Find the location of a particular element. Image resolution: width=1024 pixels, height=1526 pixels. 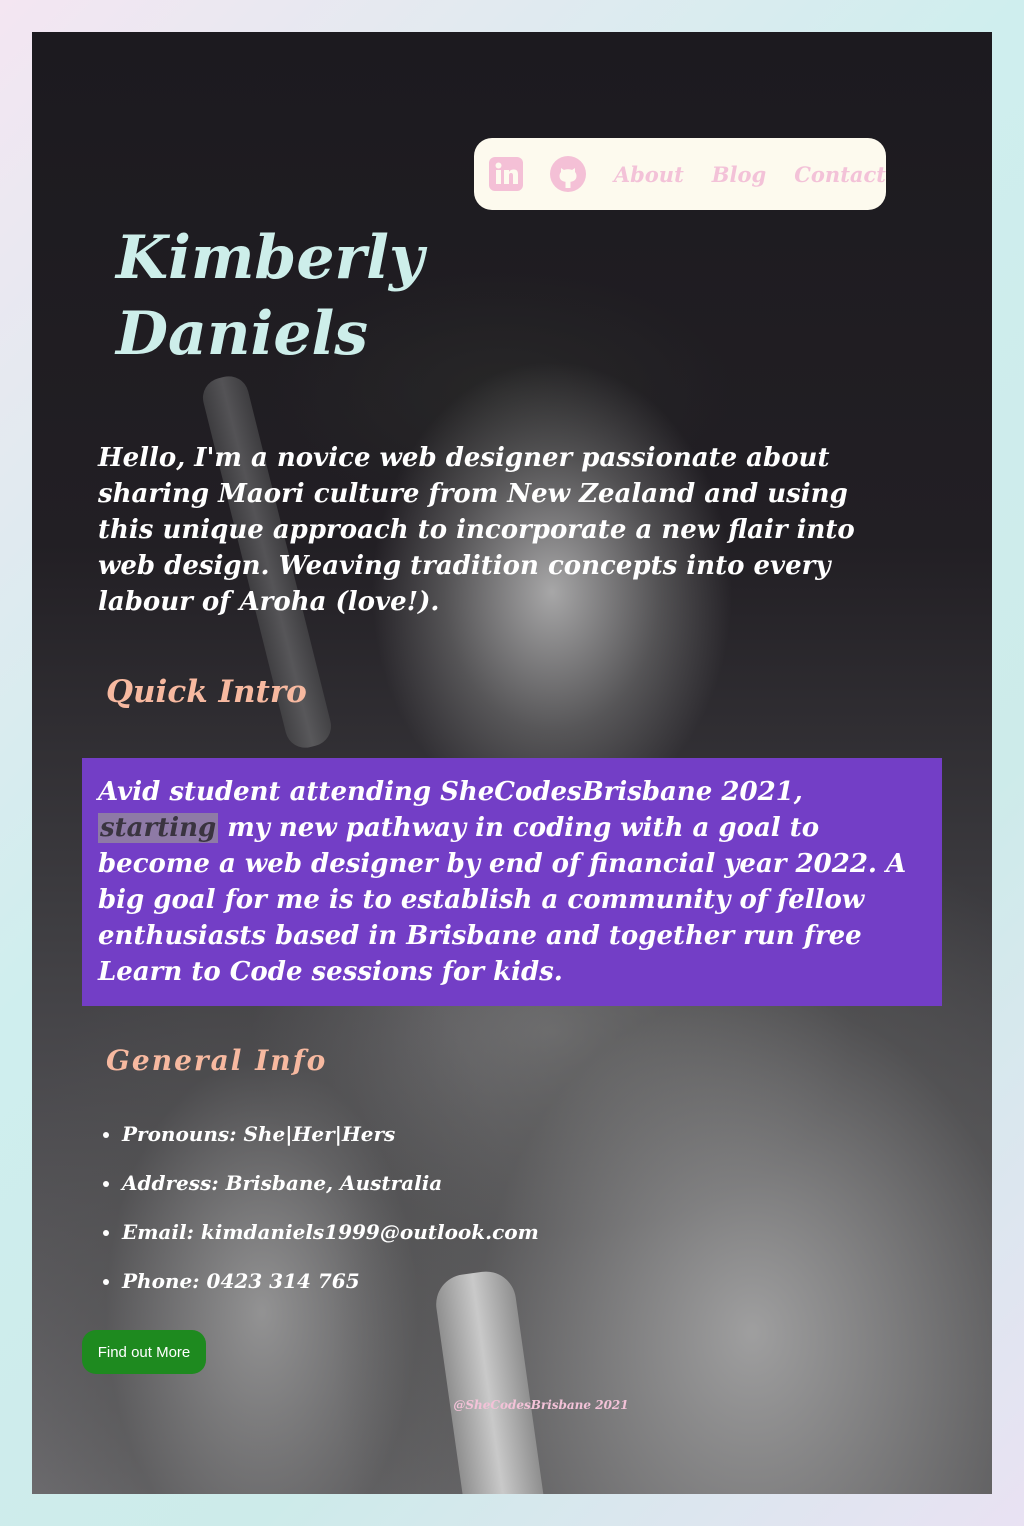

find-out-more-button: Find out More is located at coordinates (144, 1352).